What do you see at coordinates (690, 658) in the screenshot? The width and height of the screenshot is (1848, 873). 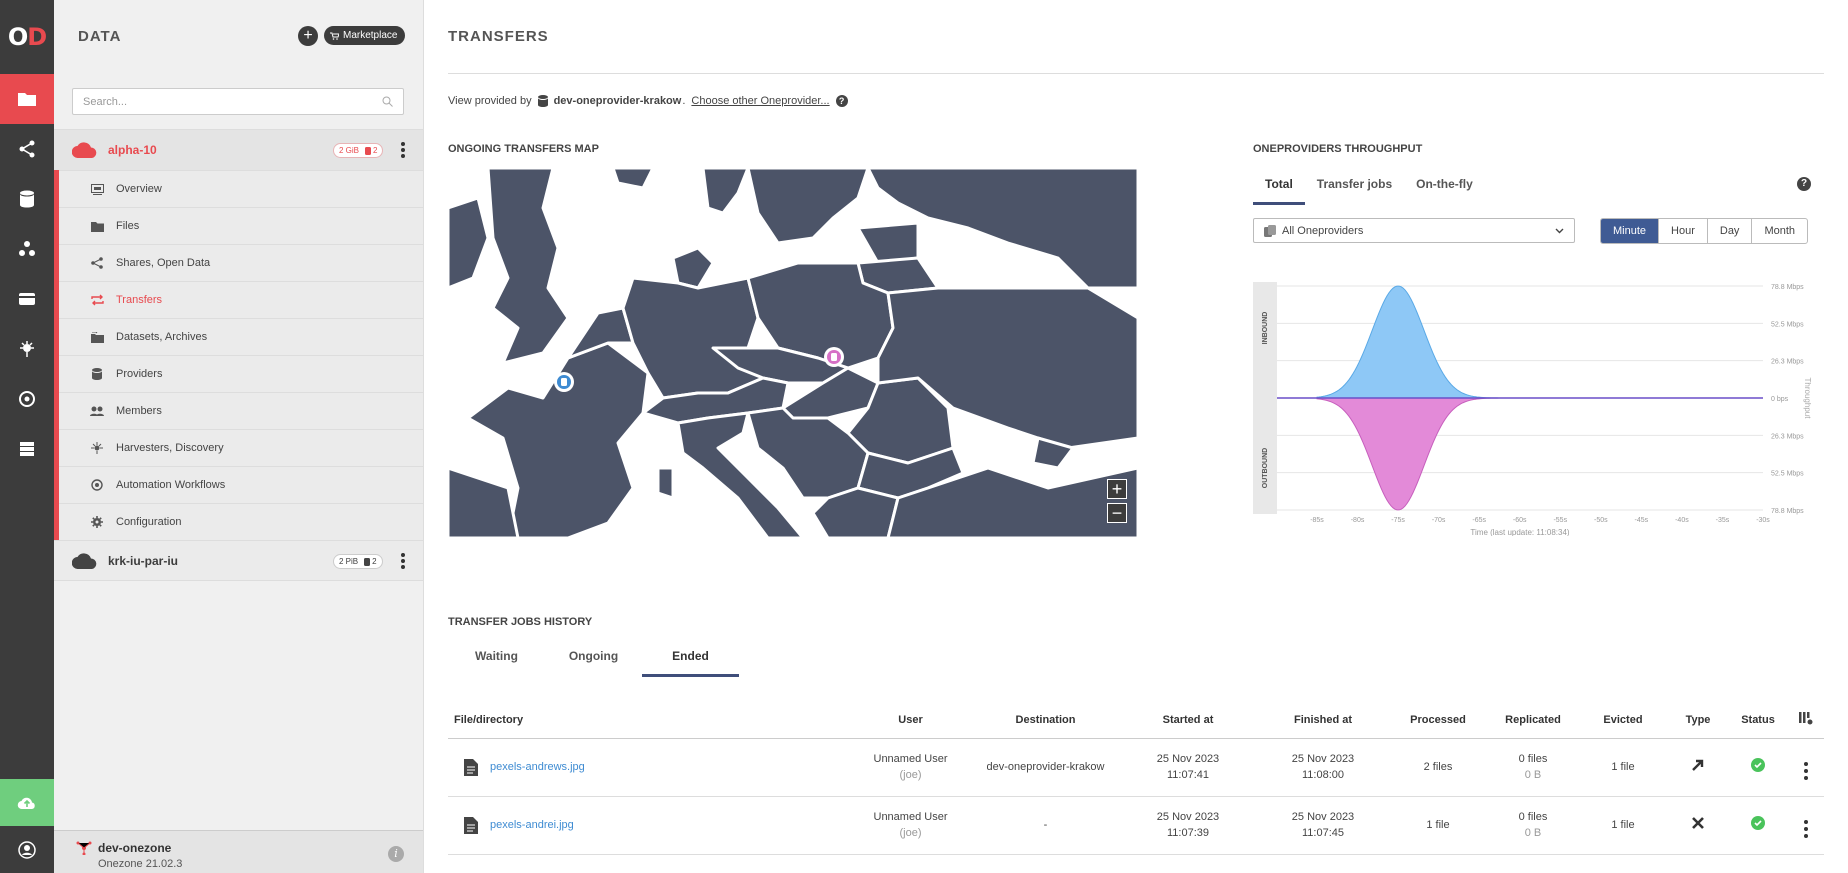 I see `tab-ended: Ended` at bounding box center [690, 658].